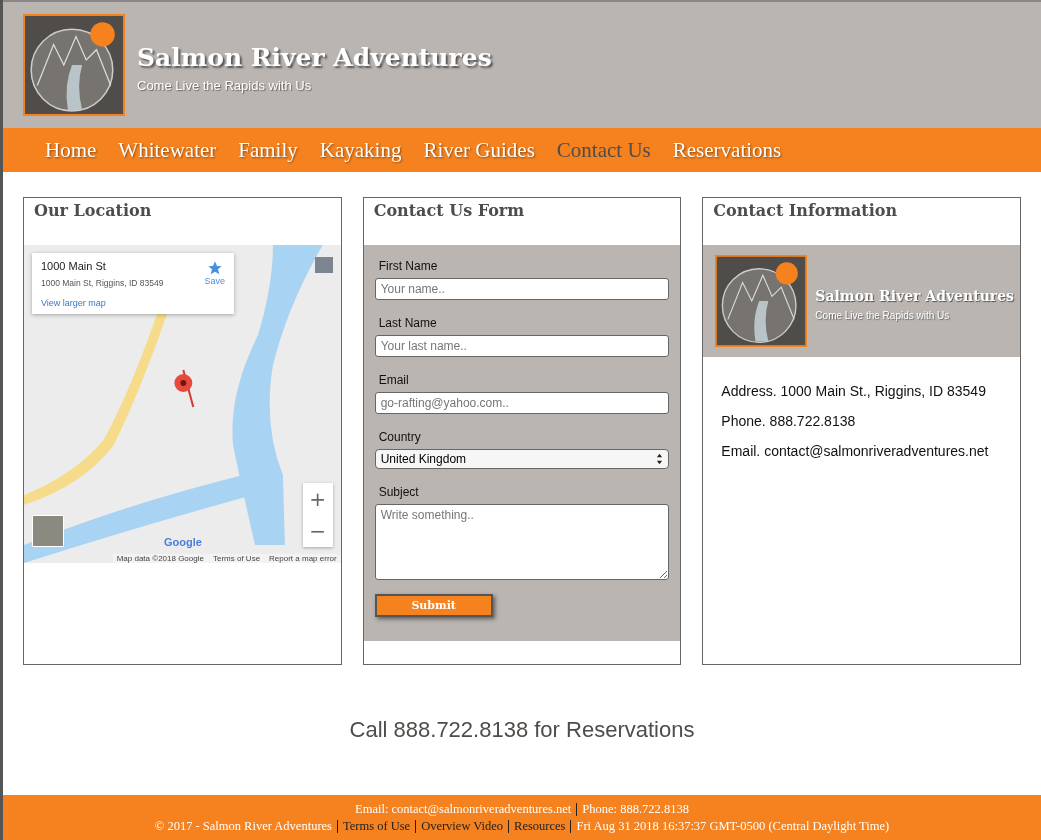  Describe the element at coordinates (93, 211) in the screenshot. I see `card-heading: Our Location` at that location.